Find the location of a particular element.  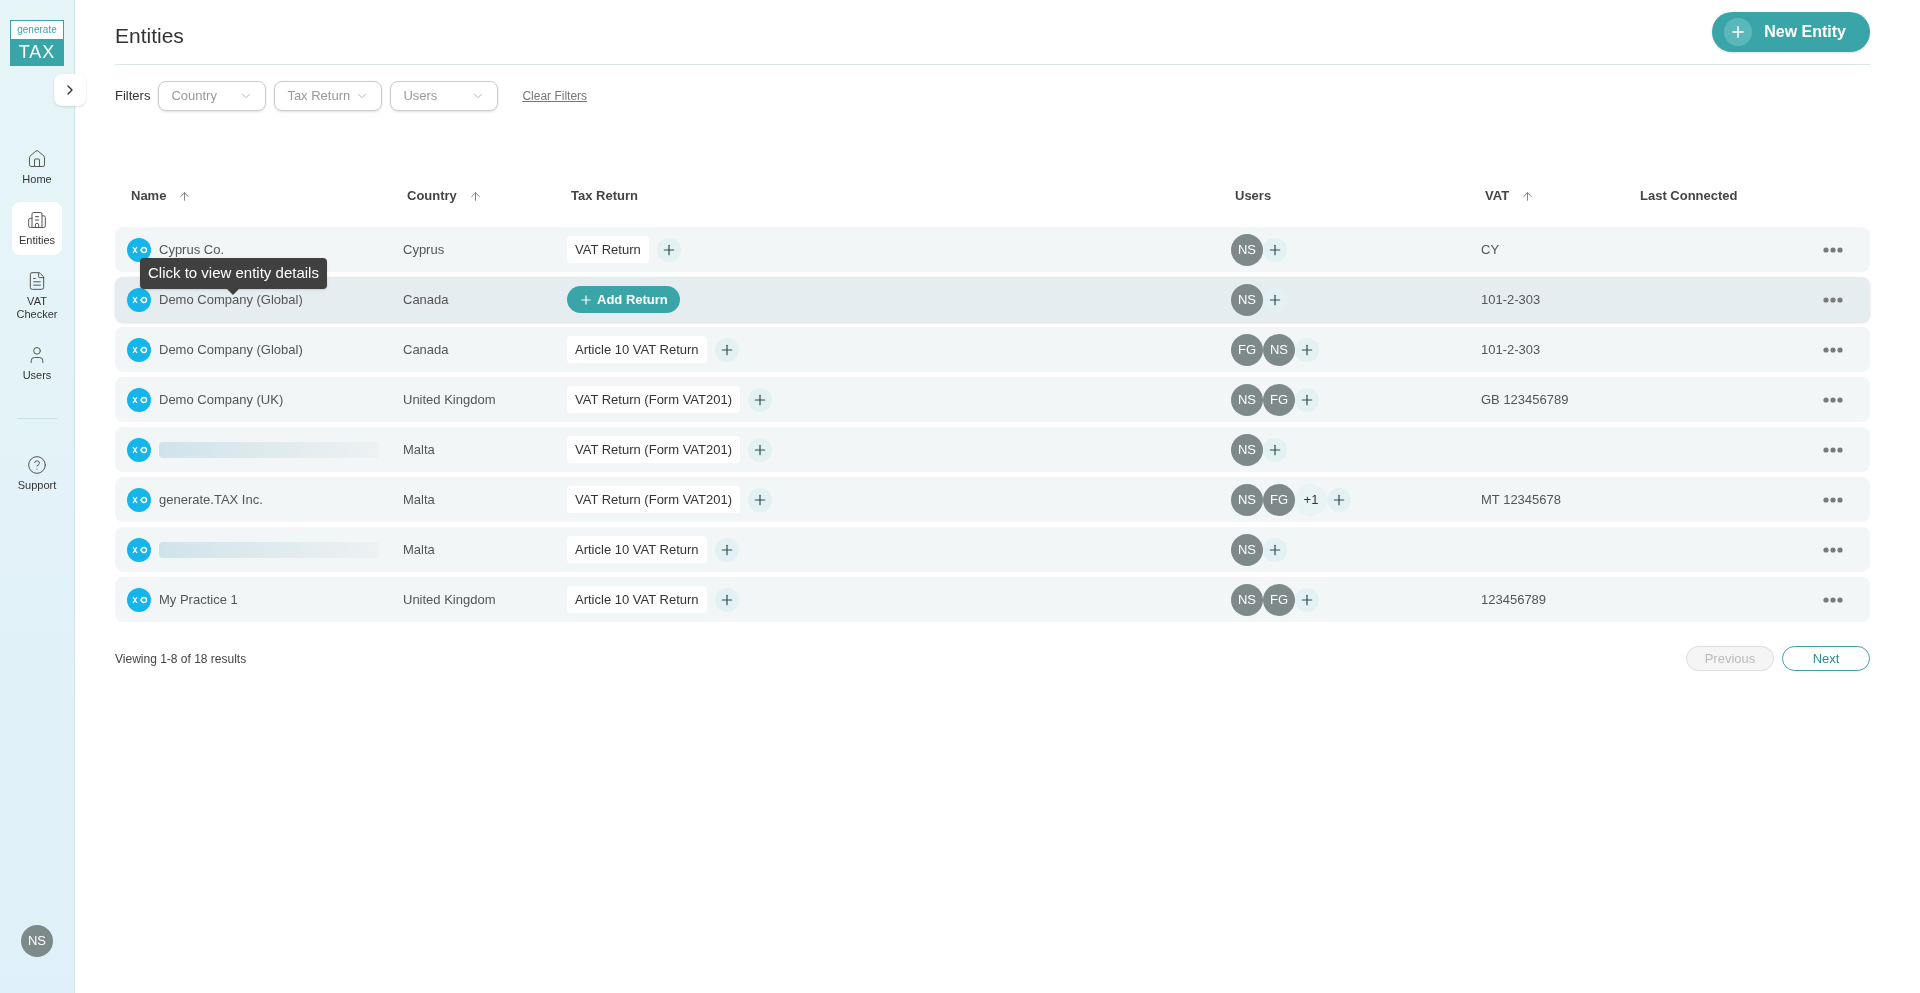

buildings-icon is located at coordinates (37, 220).